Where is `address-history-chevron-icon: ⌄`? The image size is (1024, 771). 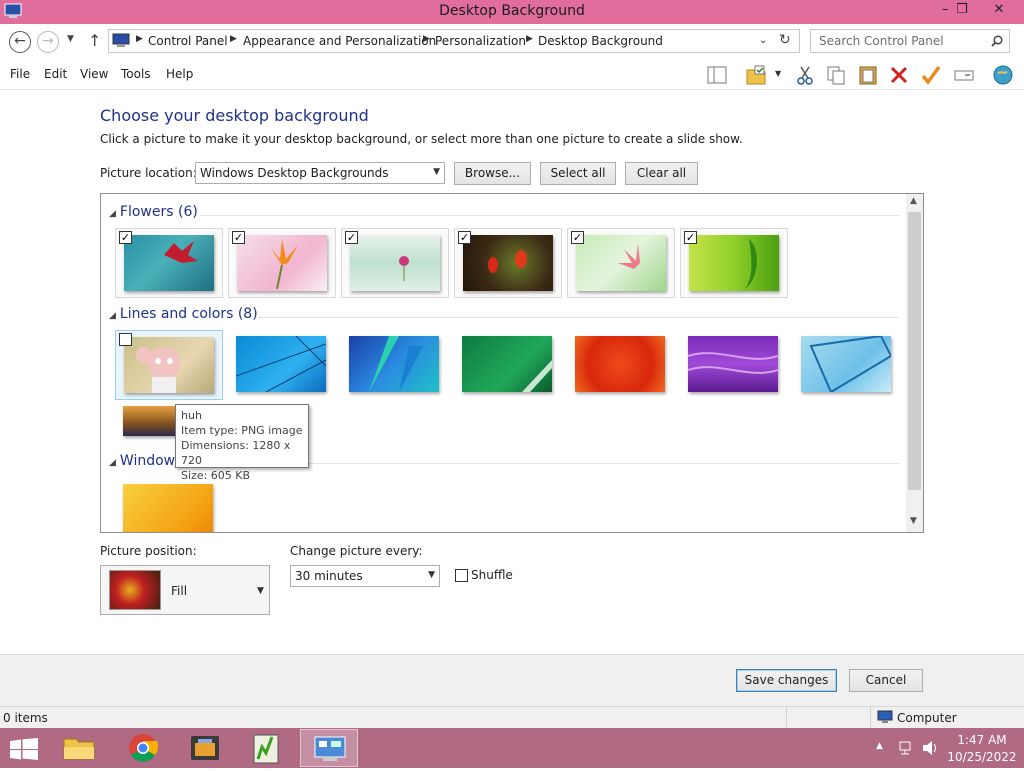 address-history-chevron-icon: ⌄ is located at coordinates (763, 40).